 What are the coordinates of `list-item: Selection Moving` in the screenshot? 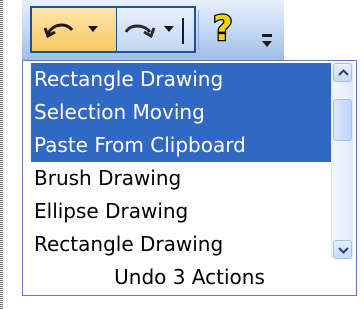 It's located at (181, 112).